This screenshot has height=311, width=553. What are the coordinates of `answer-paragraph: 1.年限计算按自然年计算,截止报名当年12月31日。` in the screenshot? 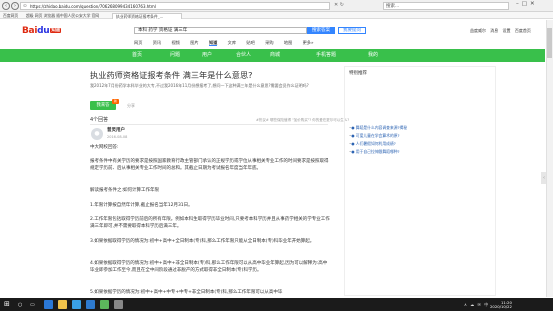 It's located at (141, 205).